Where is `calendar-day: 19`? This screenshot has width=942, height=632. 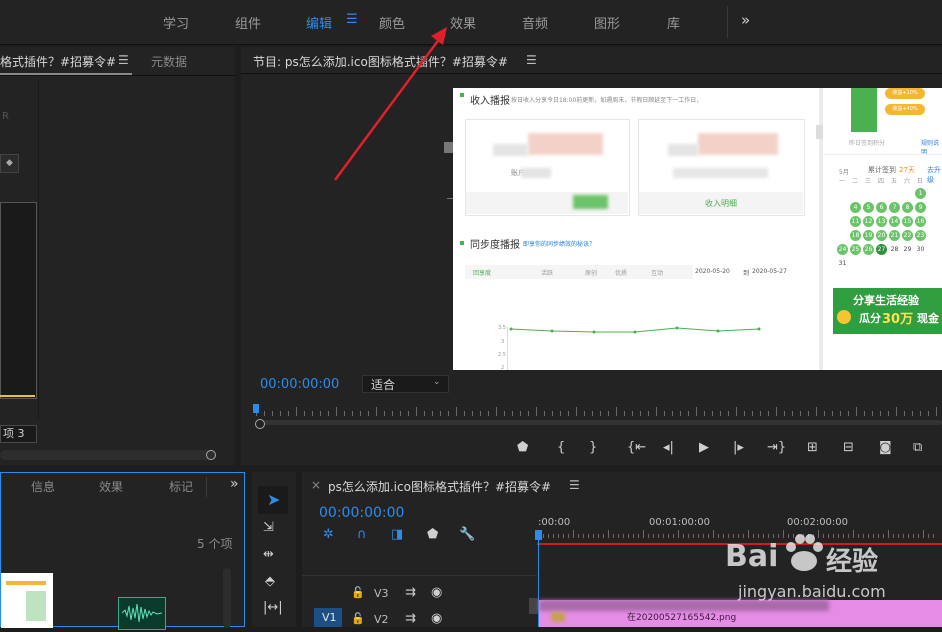 calendar-day: 19 is located at coordinates (868, 235).